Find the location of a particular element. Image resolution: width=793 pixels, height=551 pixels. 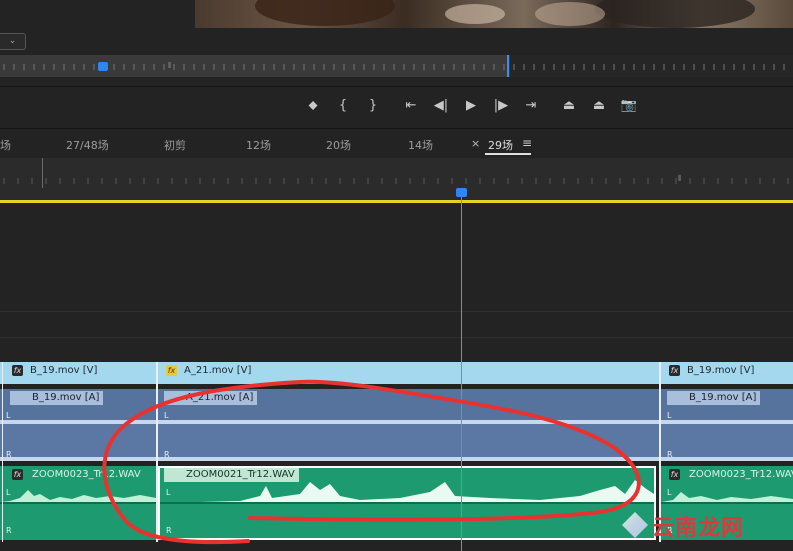

watermark-text: 云南龙网 is located at coordinates (698, 528).